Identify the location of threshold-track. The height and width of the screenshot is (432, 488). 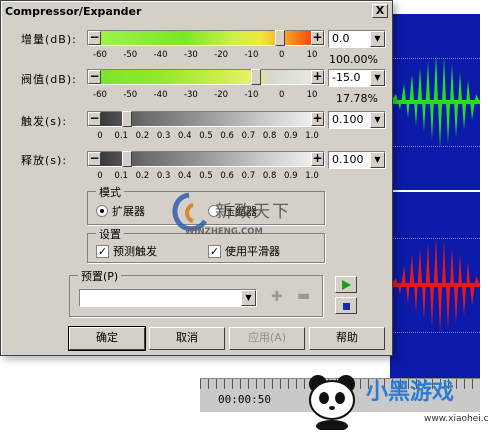
(206, 77).